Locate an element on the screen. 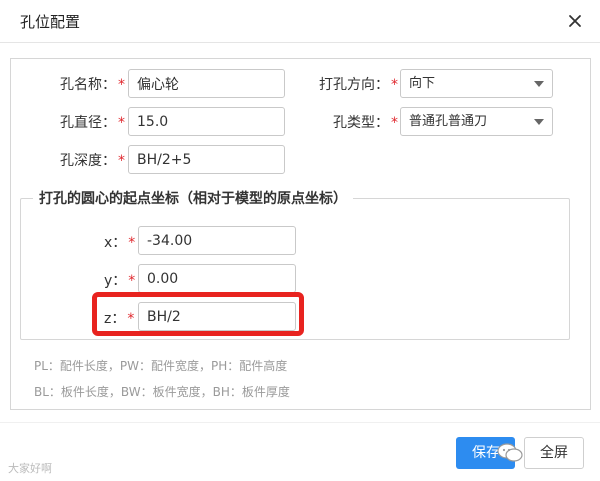 This screenshot has height=481, width=600. x-input is located at coordinates (217, 240).